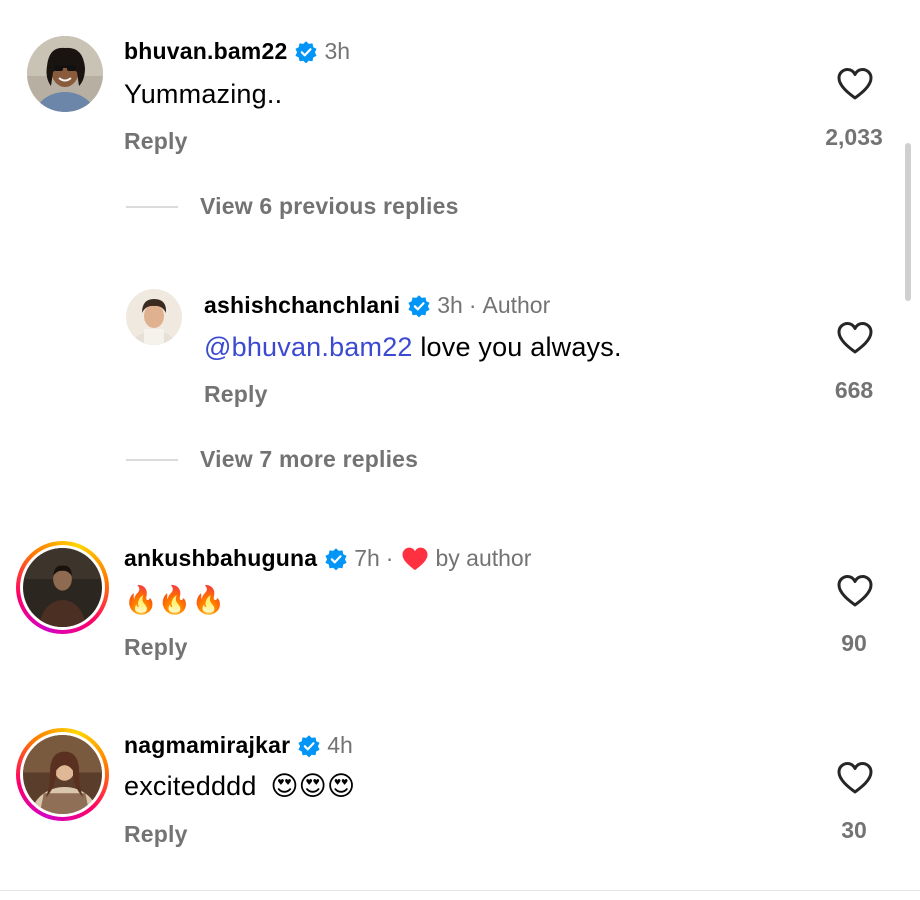 This screenshot has width=920, height=900. What do you see at coordinates (483, 558) in the screenshot?
I see `liked-by-author-label: by author` at bounding box center [483, 558].